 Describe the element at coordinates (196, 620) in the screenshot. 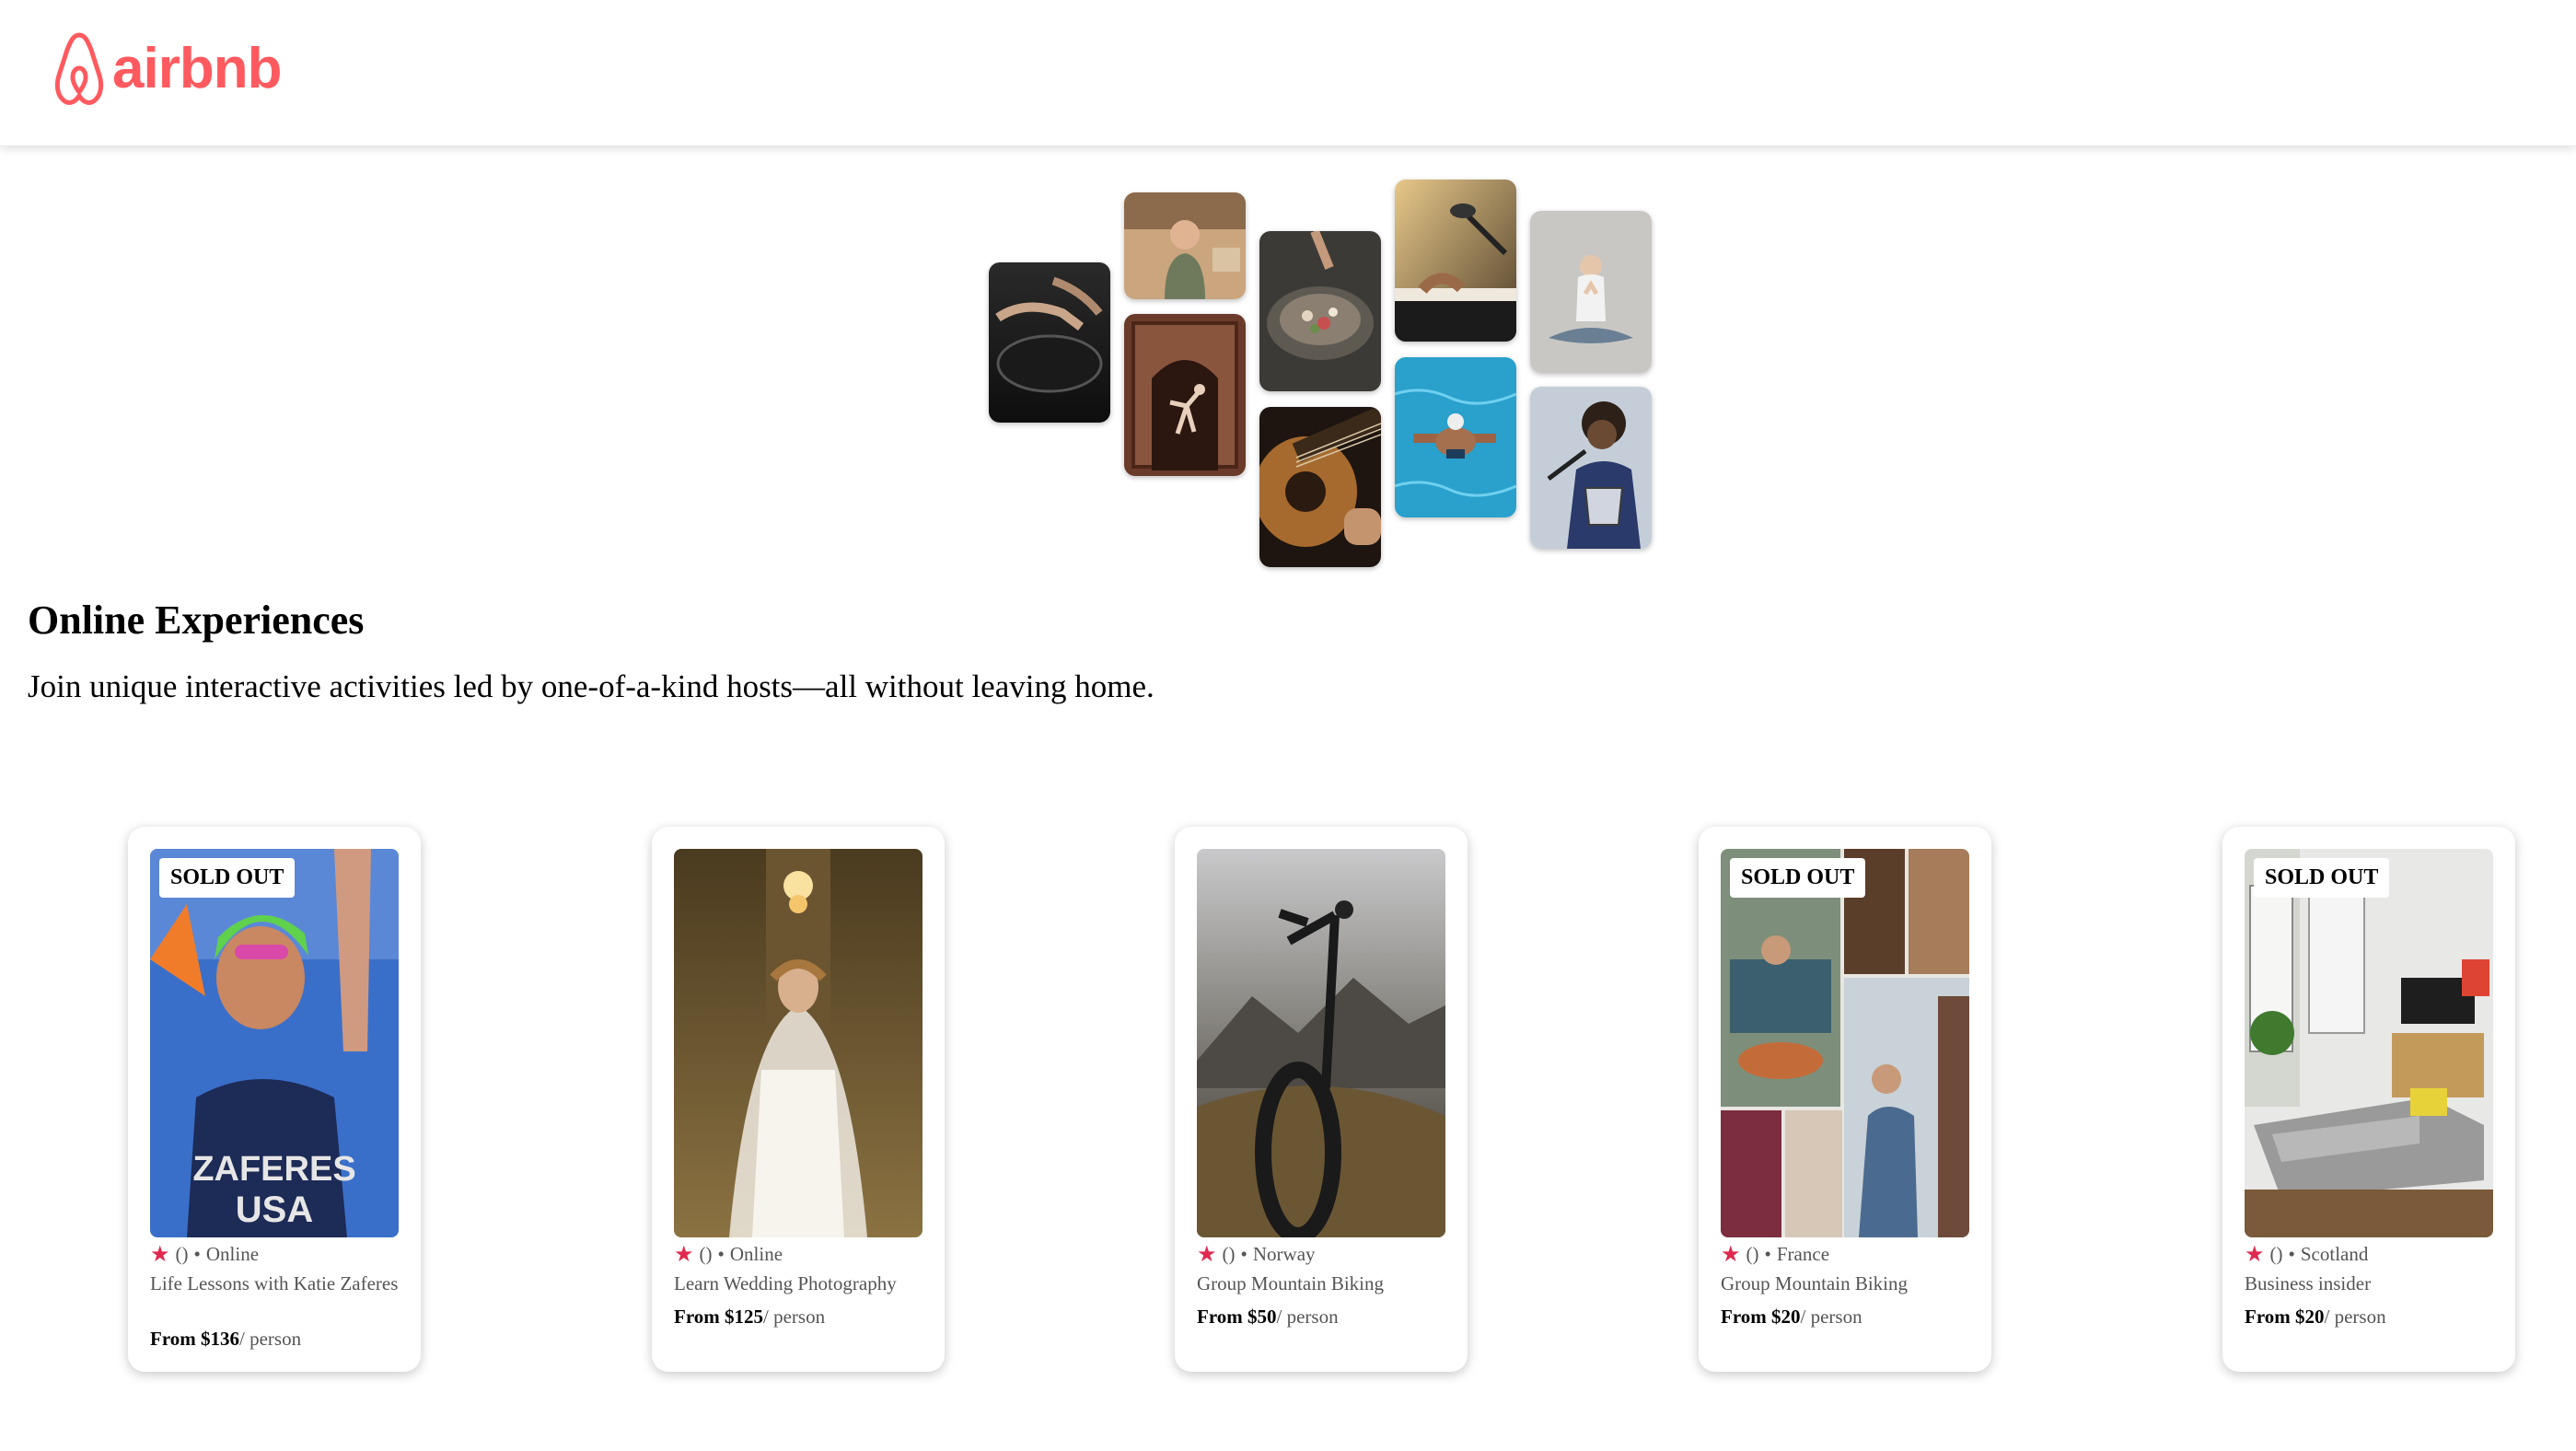

I see `page-title: Online Experiences` at that location.